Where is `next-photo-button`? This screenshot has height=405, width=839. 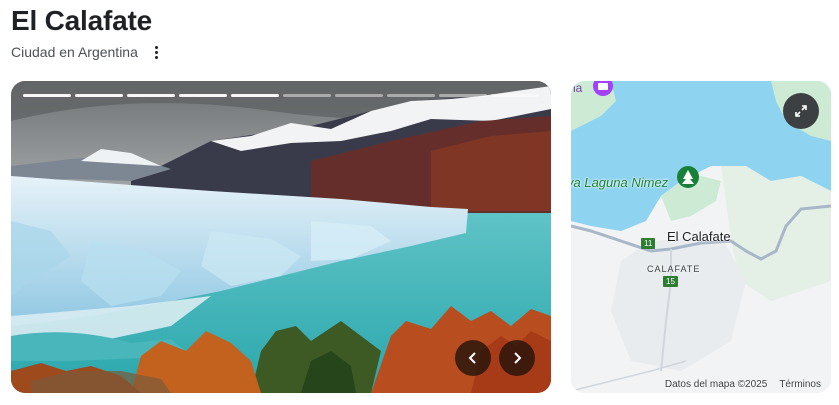
next-photo-button is located at coordinates (517, 358).